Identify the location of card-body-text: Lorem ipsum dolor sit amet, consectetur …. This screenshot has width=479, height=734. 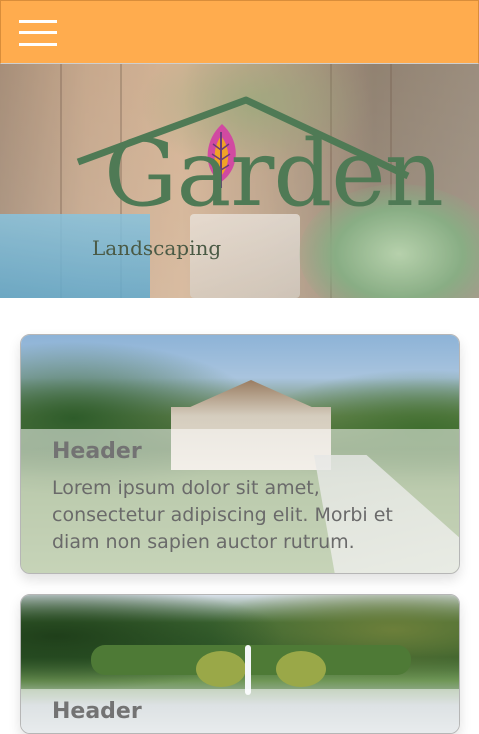
(222, 515).